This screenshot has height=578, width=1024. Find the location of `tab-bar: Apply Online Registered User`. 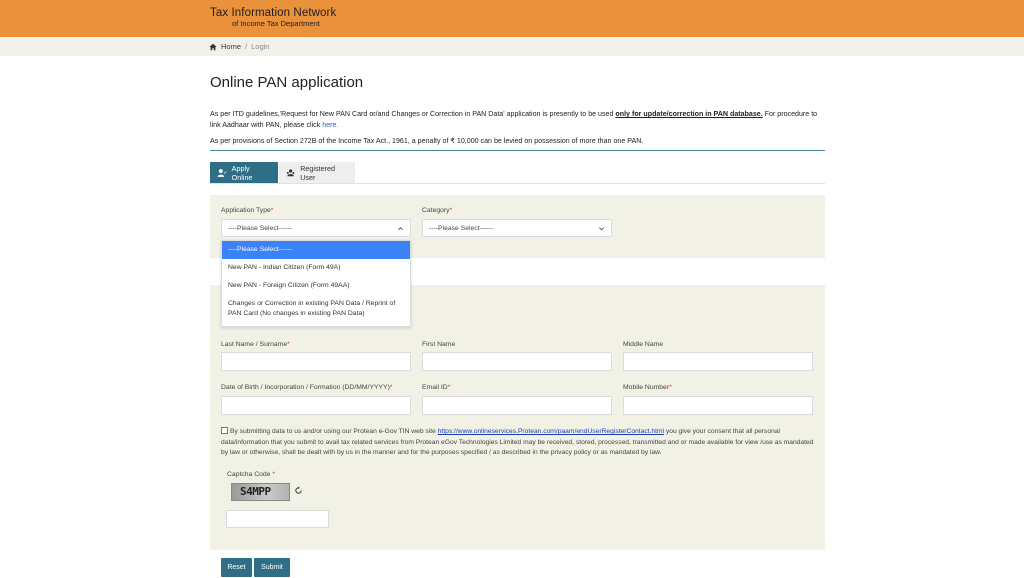

tab-bar: Apply Online Registered User is located at coordinates (282, 172).